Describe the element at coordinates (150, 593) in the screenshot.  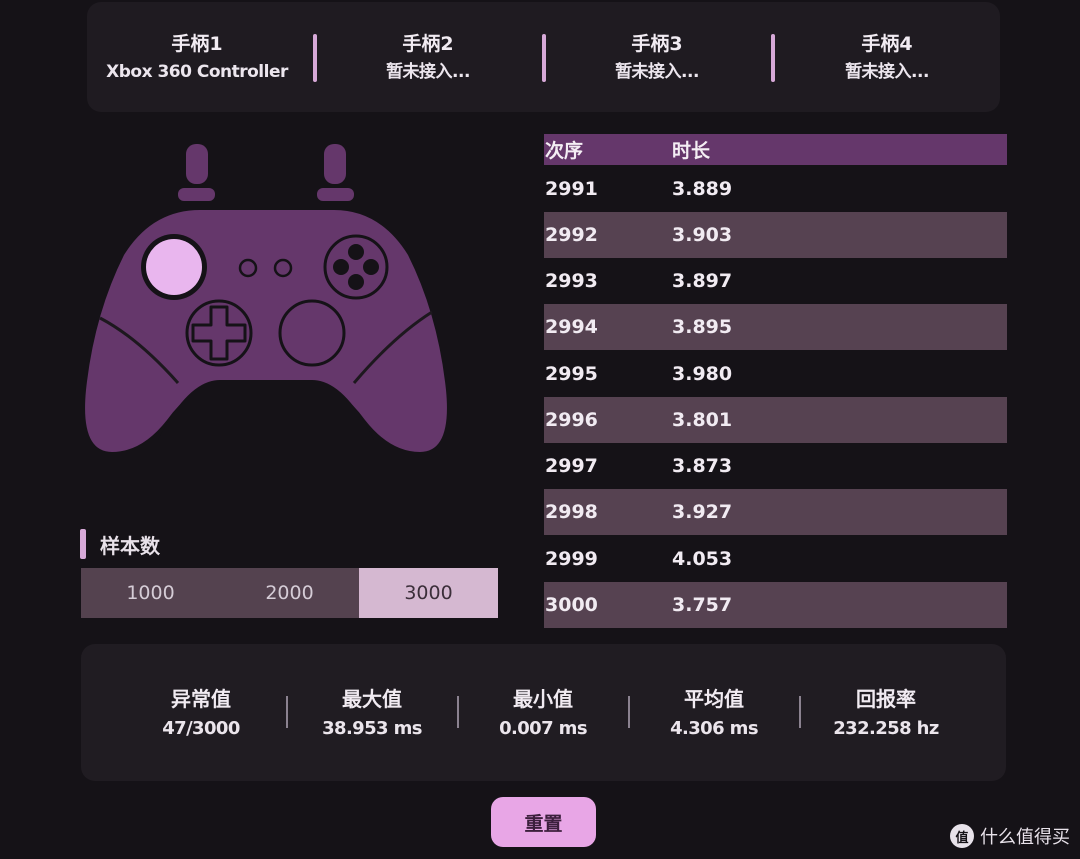
I see `samples-option-1000: 1000` at that location.